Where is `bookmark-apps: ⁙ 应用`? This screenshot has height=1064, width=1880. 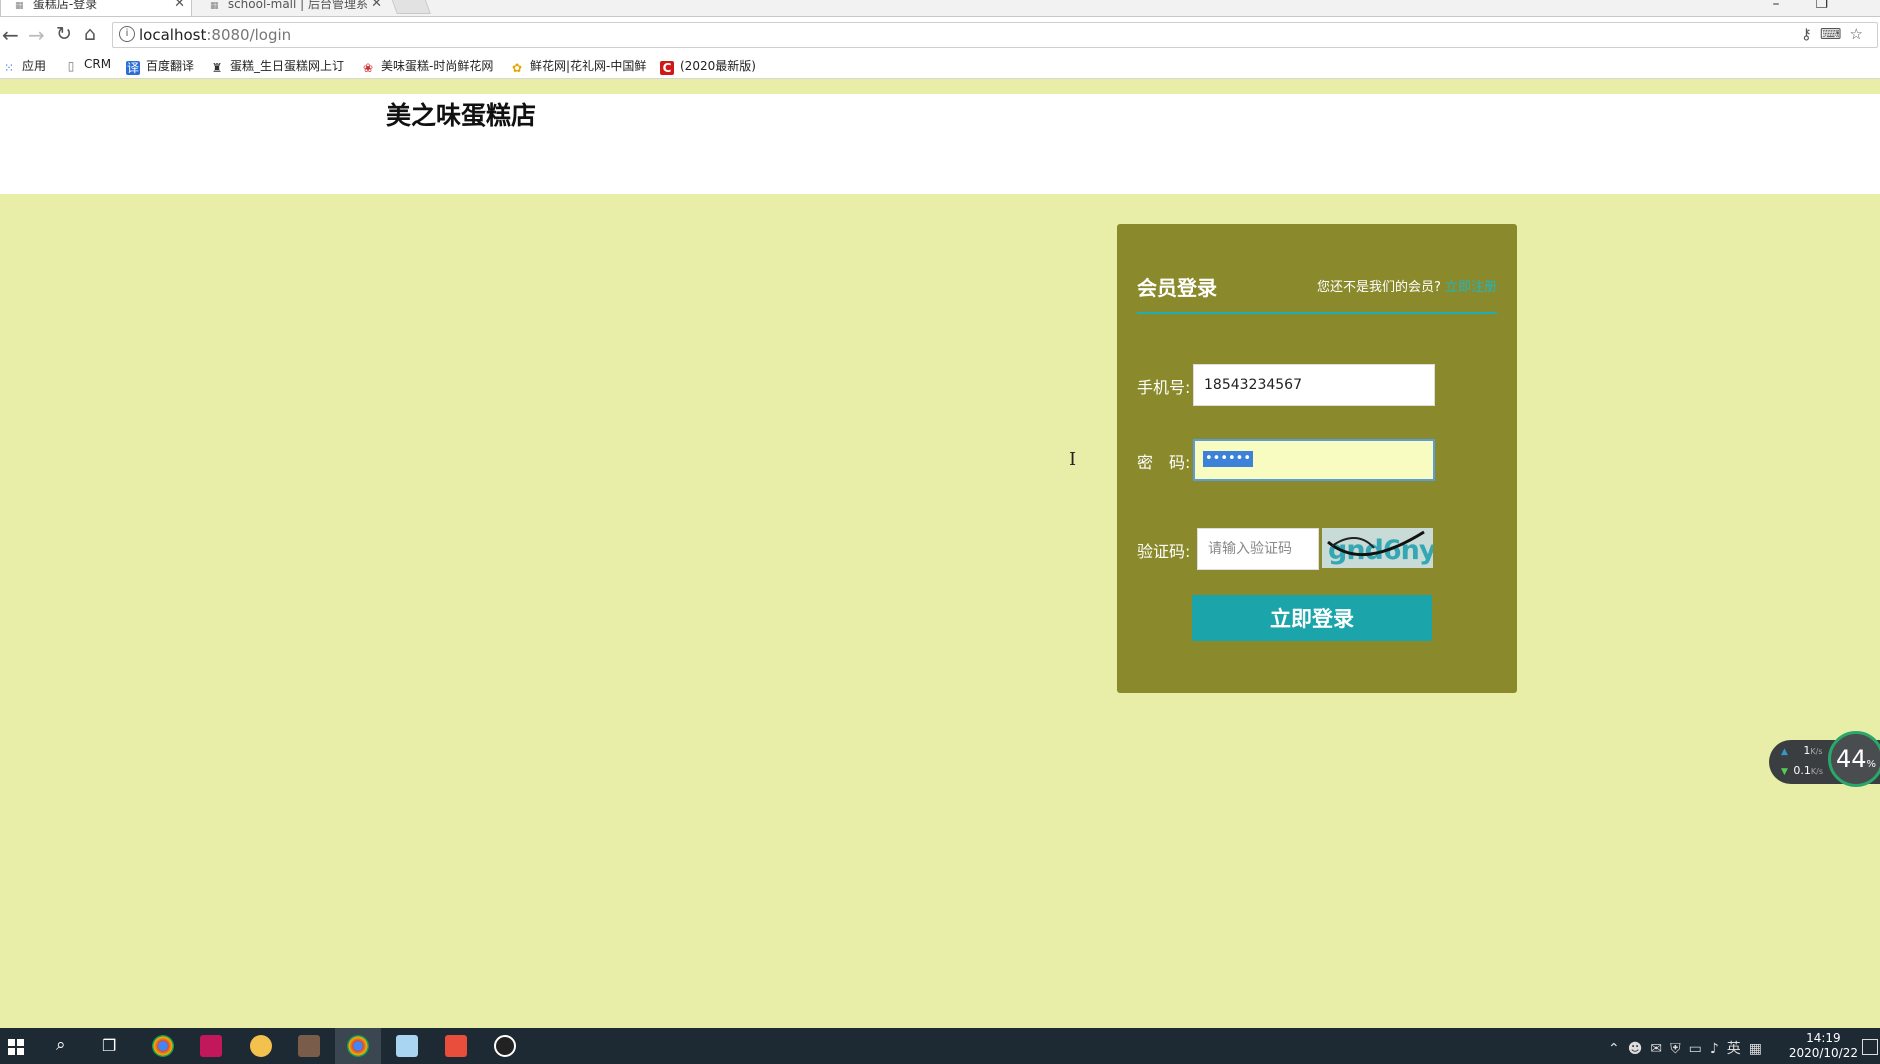 bookmark-apps: ⁙ 应用 is located at coordinates (24, 66).